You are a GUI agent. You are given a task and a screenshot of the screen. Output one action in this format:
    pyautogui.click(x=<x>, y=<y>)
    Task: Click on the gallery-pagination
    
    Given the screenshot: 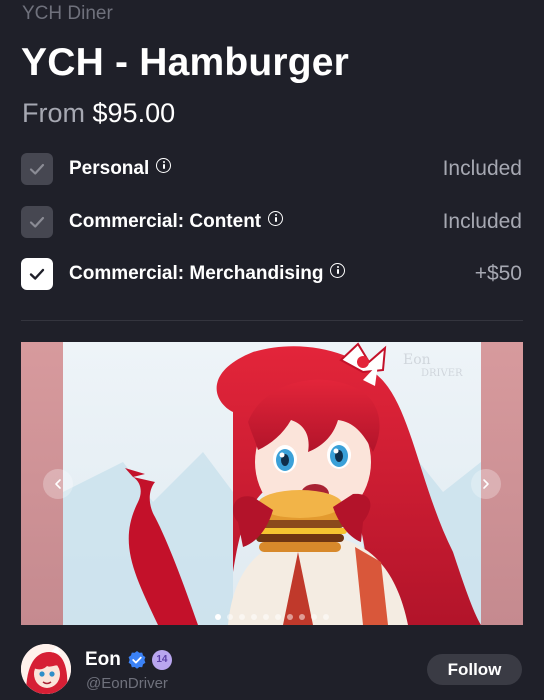 What is the action you would take?
    pyautogui.click(x=272, y=617)
    